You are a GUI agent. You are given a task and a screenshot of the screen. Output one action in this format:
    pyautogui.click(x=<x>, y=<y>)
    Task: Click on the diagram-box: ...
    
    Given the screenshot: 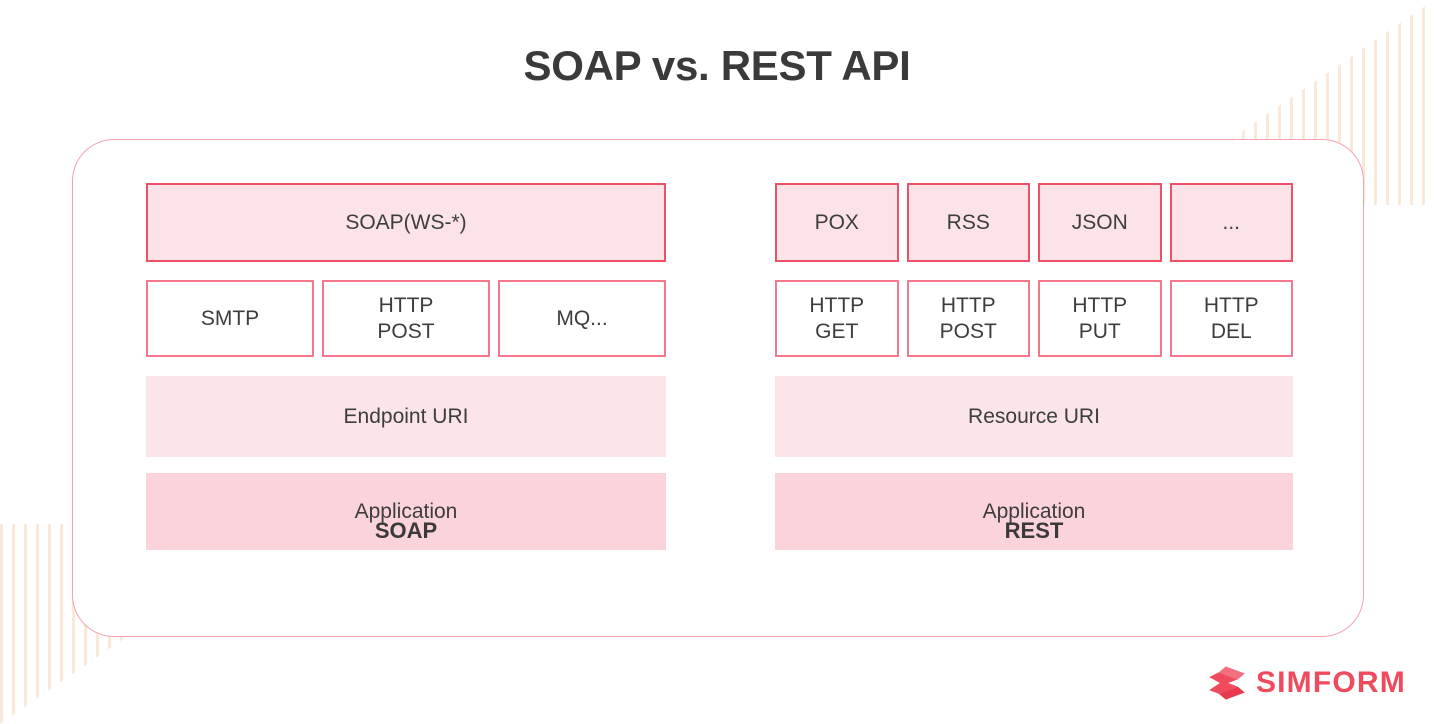 What is the action you would take?
    pyautogui.click(x=1231, y=222)
    